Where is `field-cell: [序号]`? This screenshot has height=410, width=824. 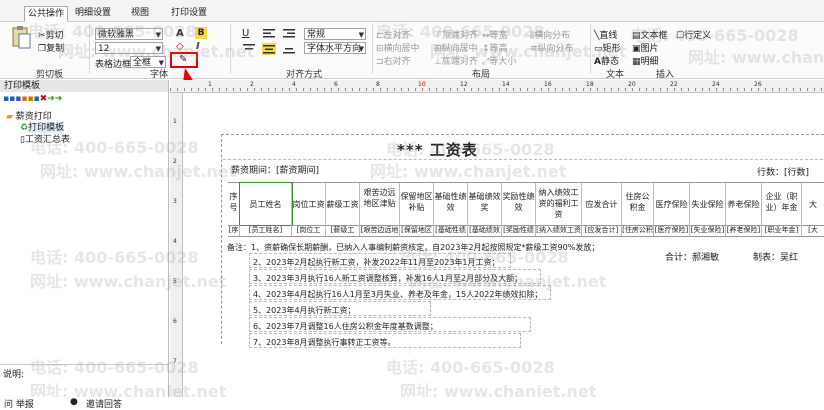 field-cell: [序号] is located at coordinates (234, 230).